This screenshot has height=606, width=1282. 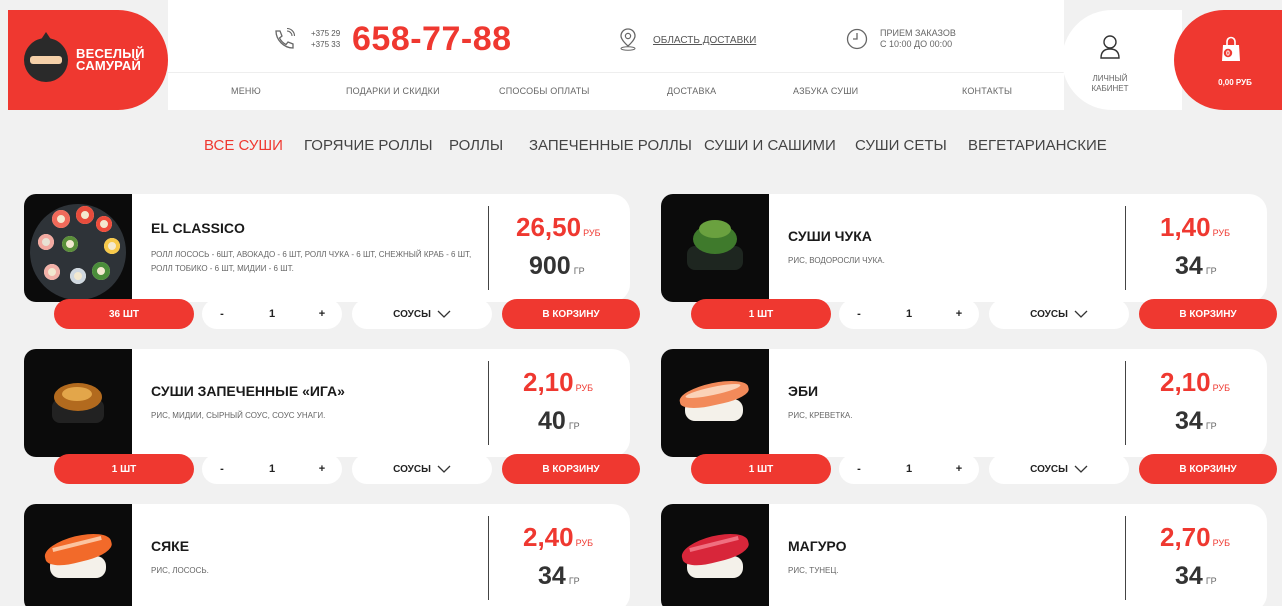 What do you see at coordinates (1231, 48) in the screenshot?
I see `shopping-bag-icon: 0` at bounding box center [1231, 48].